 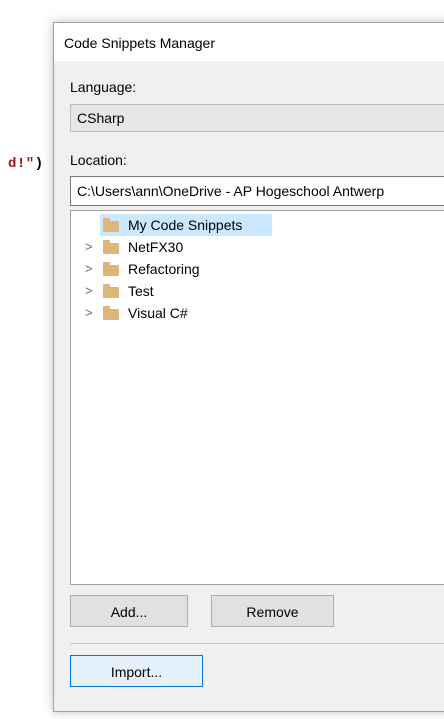 I want to click on tree-item-refactoring: > Refactoring, so click(x=257, y=269).